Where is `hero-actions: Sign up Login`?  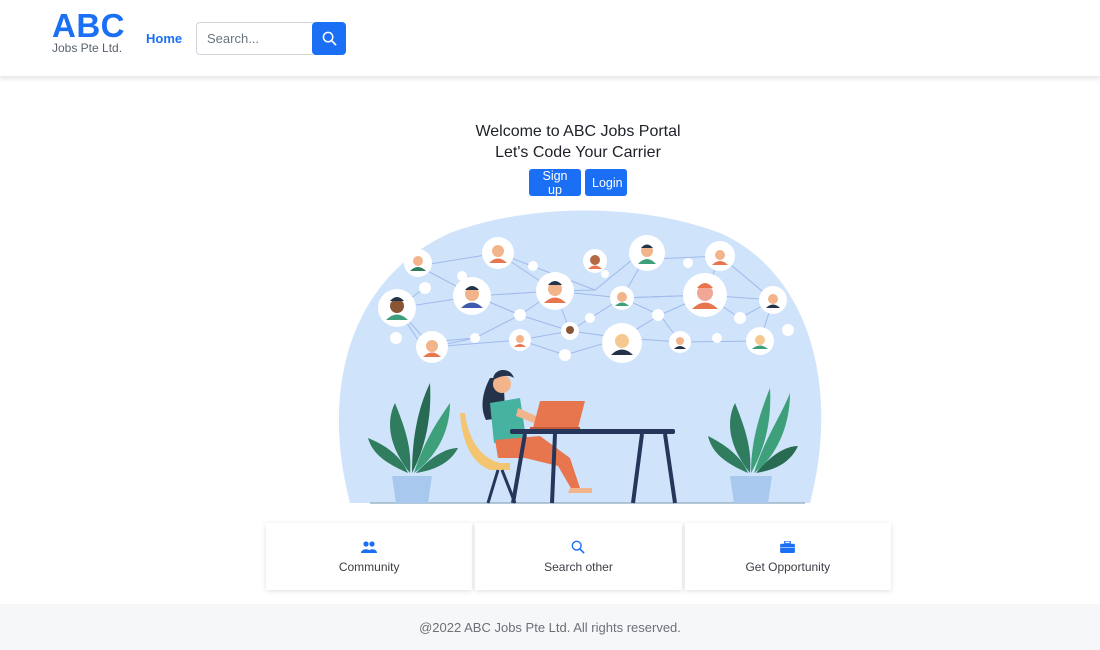
hero-actions: Sign up Login is located at coordinates (578, 183).